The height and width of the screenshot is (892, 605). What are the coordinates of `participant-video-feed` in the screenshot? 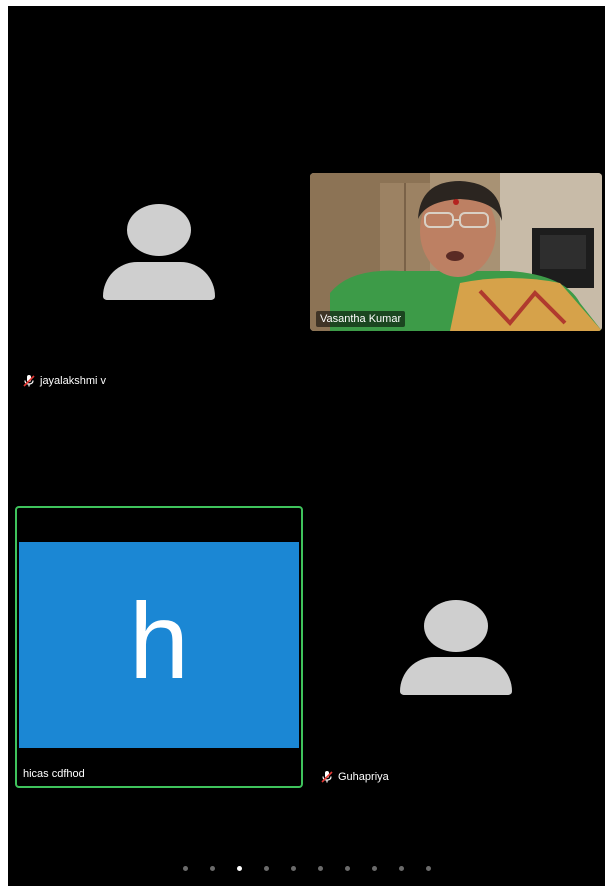 It's located at (456, 252).